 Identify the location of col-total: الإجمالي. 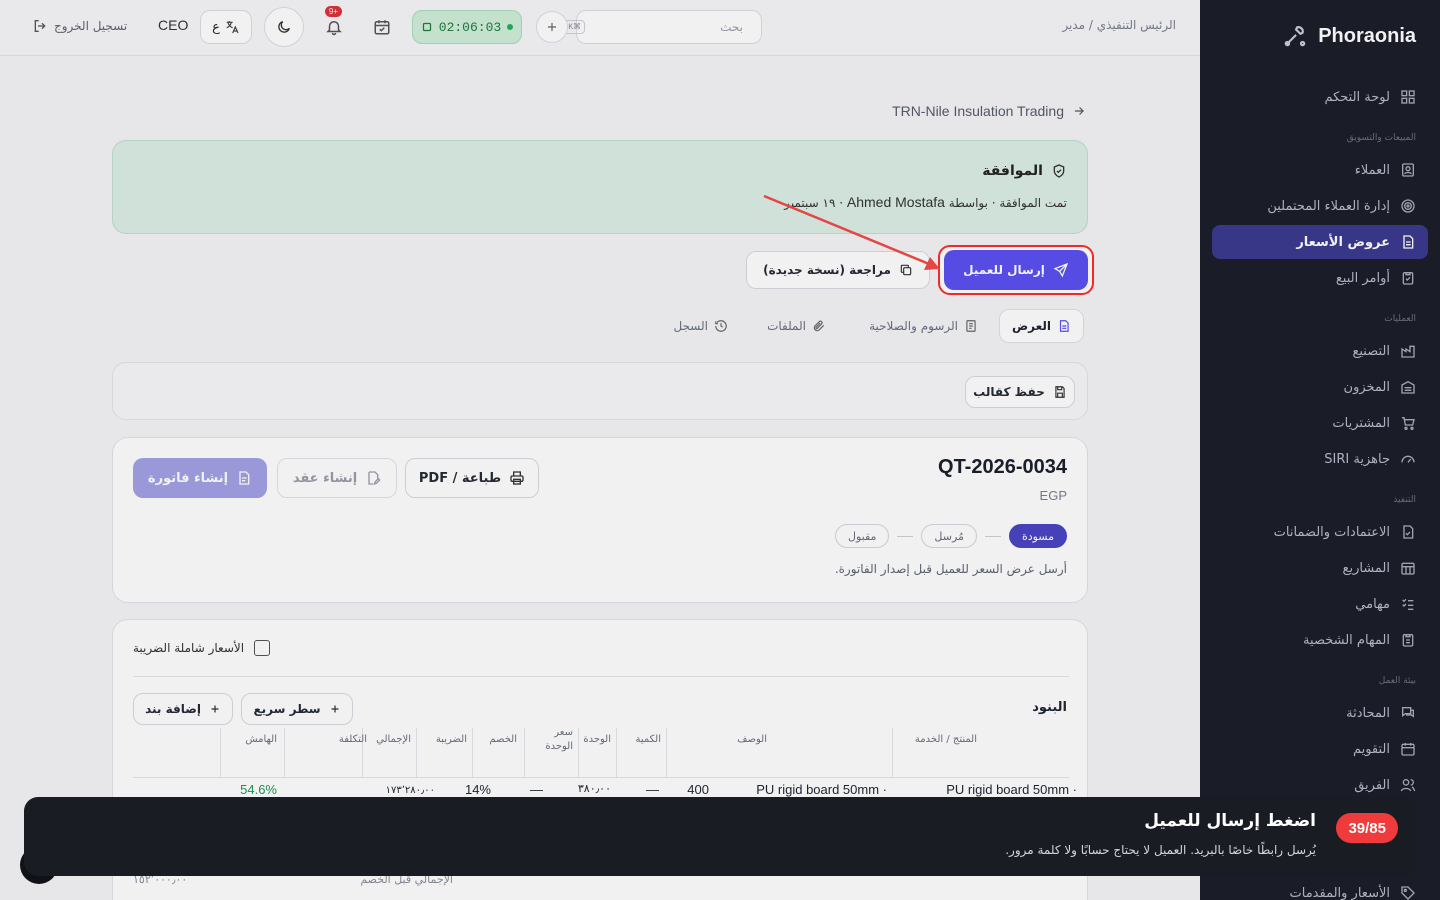
(393, 739).